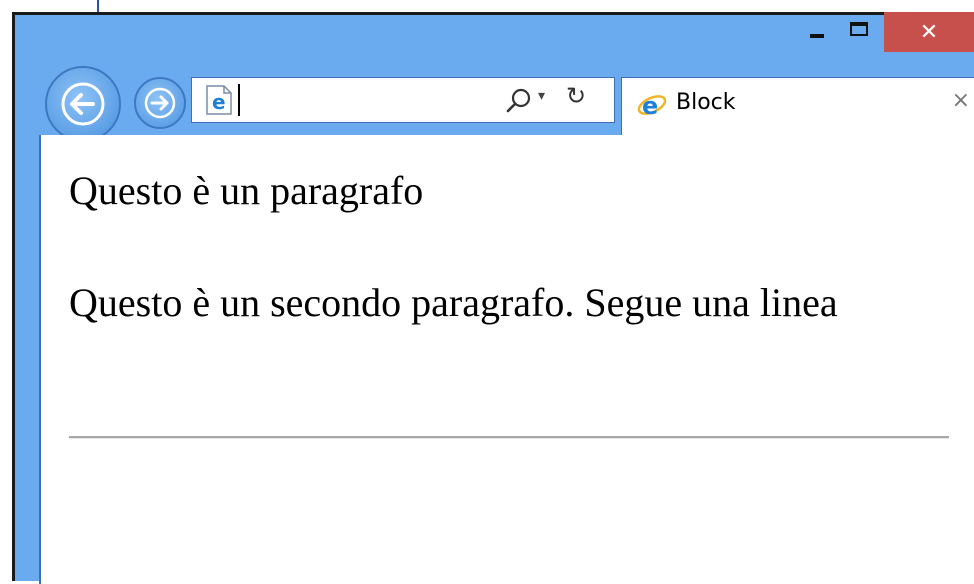  What do you see at coordinates (361, 100) in the screenshot?
I see `address-input` at bounding box center [361, 100].